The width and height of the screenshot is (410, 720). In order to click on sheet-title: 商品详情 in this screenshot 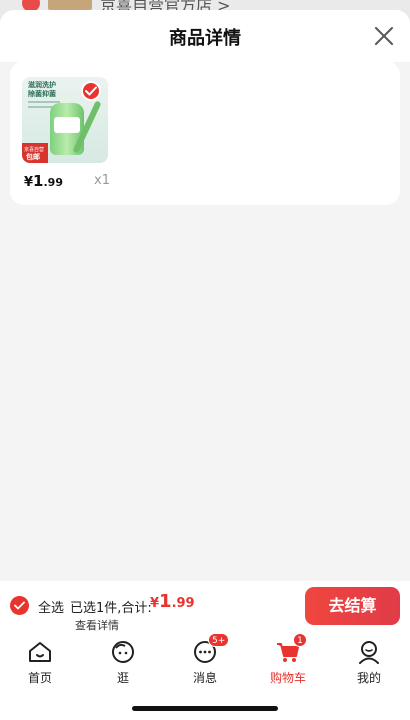, I will do `click(205, 38)`.